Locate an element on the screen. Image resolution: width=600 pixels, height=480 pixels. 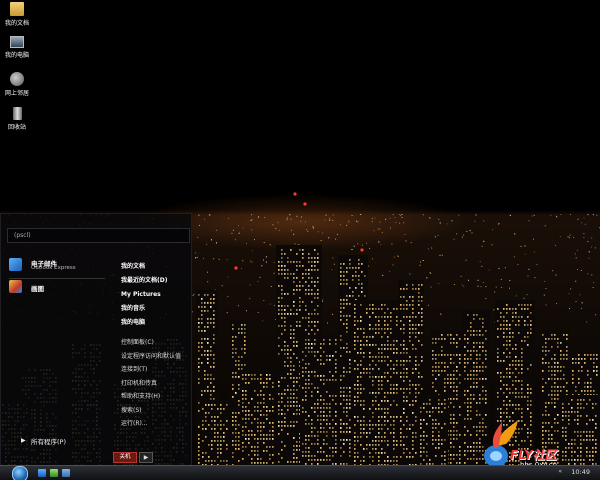
right-item: 我最近的文档(D) is located at coordinates (154, 281).